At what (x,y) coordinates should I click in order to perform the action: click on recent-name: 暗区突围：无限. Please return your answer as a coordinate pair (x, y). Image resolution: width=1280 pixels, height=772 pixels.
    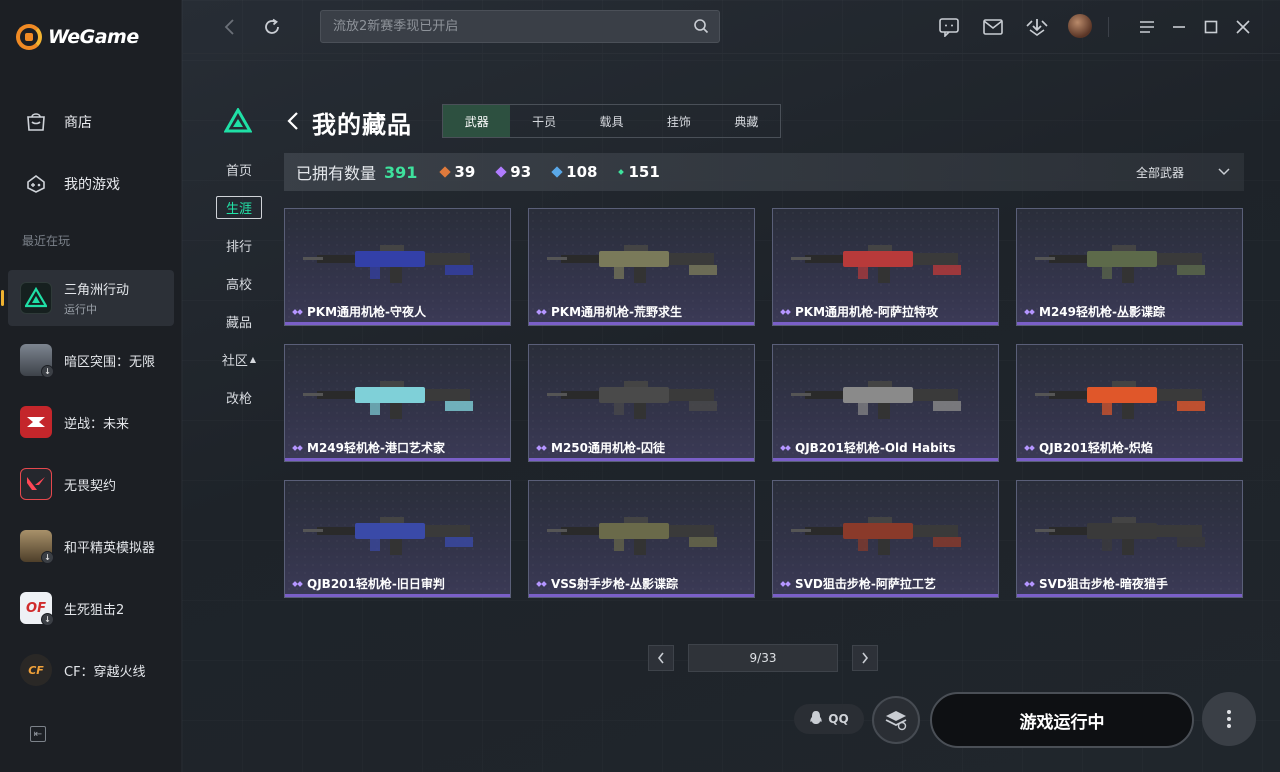
    Looking at the image, I should click on (110, 362).